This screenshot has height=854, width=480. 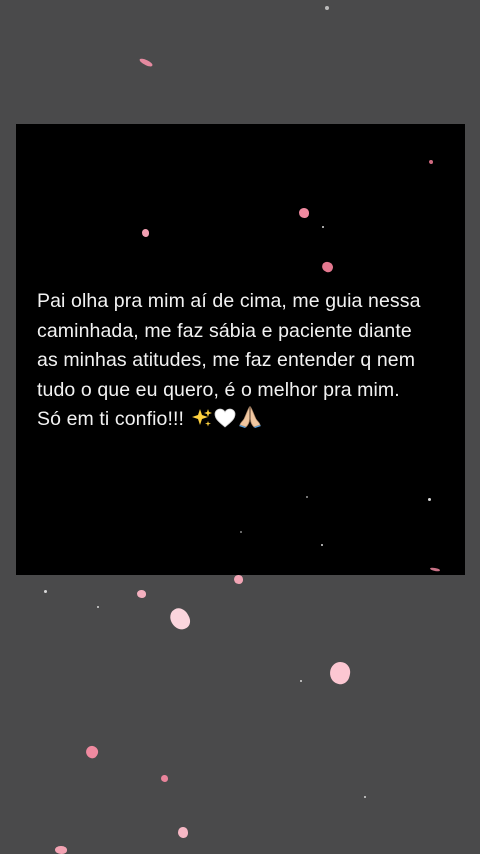 What do you see at coordinates (111, 419) in the screenshot?
I see `quote-line: Só em ti confio!!!` at bounding box center [111, 419].